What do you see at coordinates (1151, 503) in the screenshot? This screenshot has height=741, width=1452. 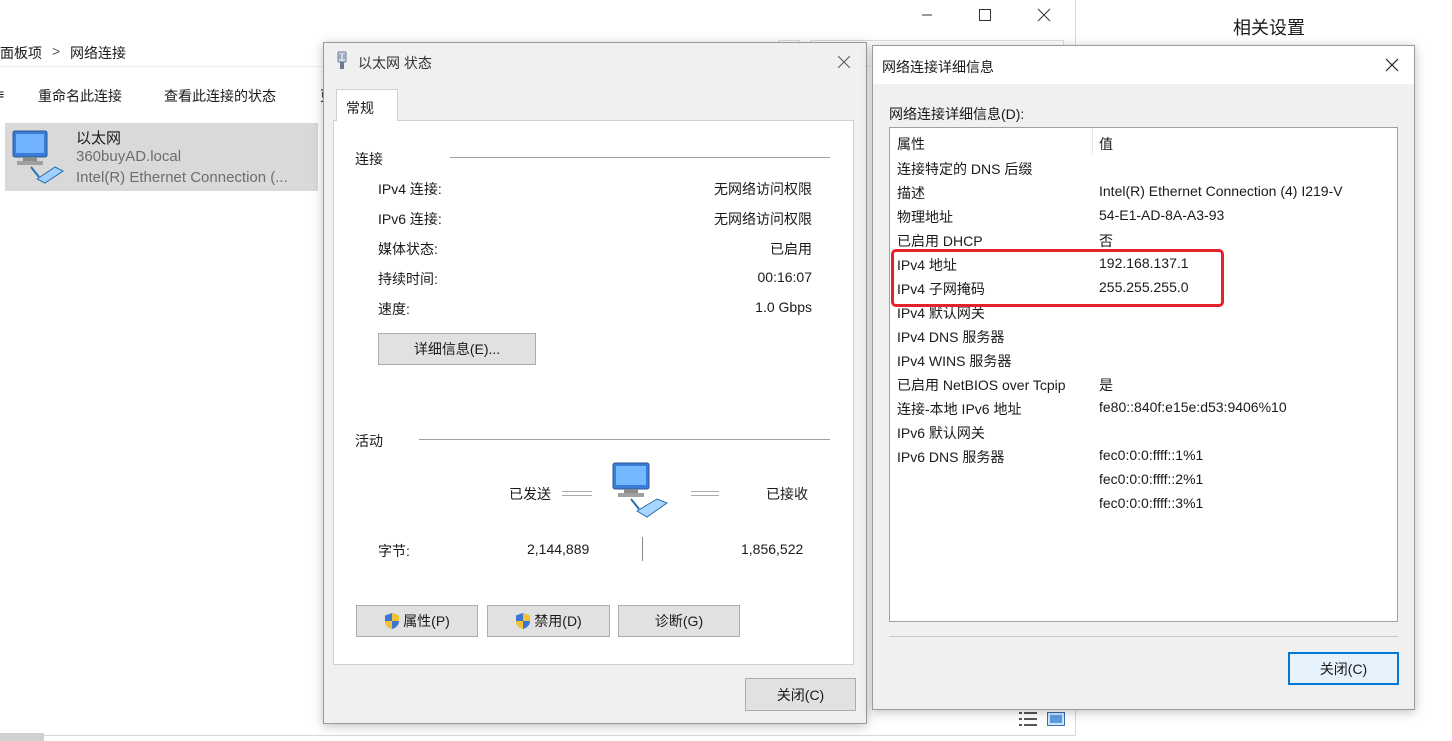 I see `row-value: fec0:0:0:ffff::3%1` at bounding box center [1151, 503].